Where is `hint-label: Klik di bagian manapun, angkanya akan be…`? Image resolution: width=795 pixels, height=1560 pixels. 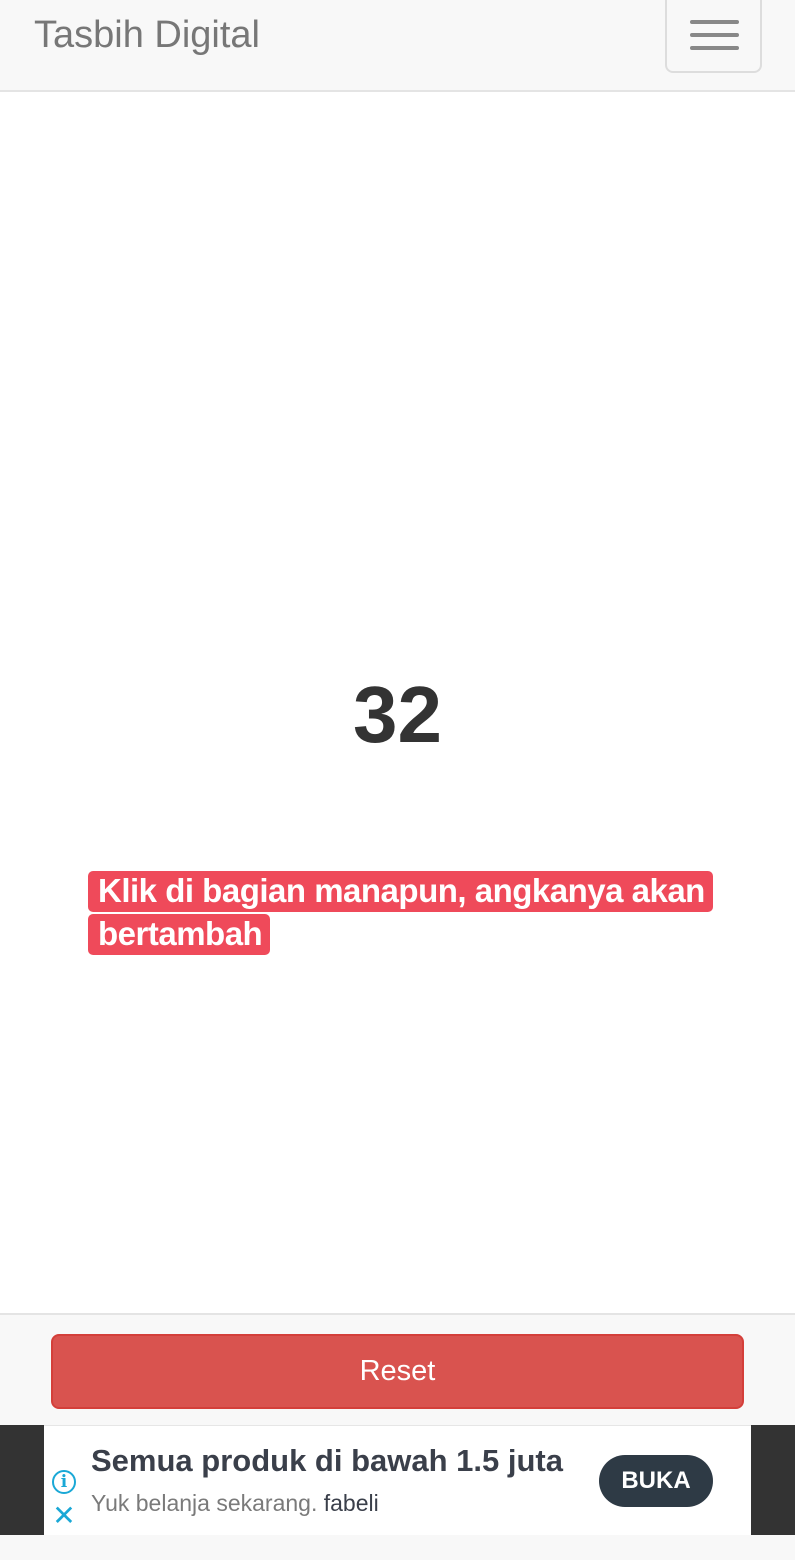 hint-label: Klik di bagian manapun, angkanya akan be… is located at coordinates (408, 912).